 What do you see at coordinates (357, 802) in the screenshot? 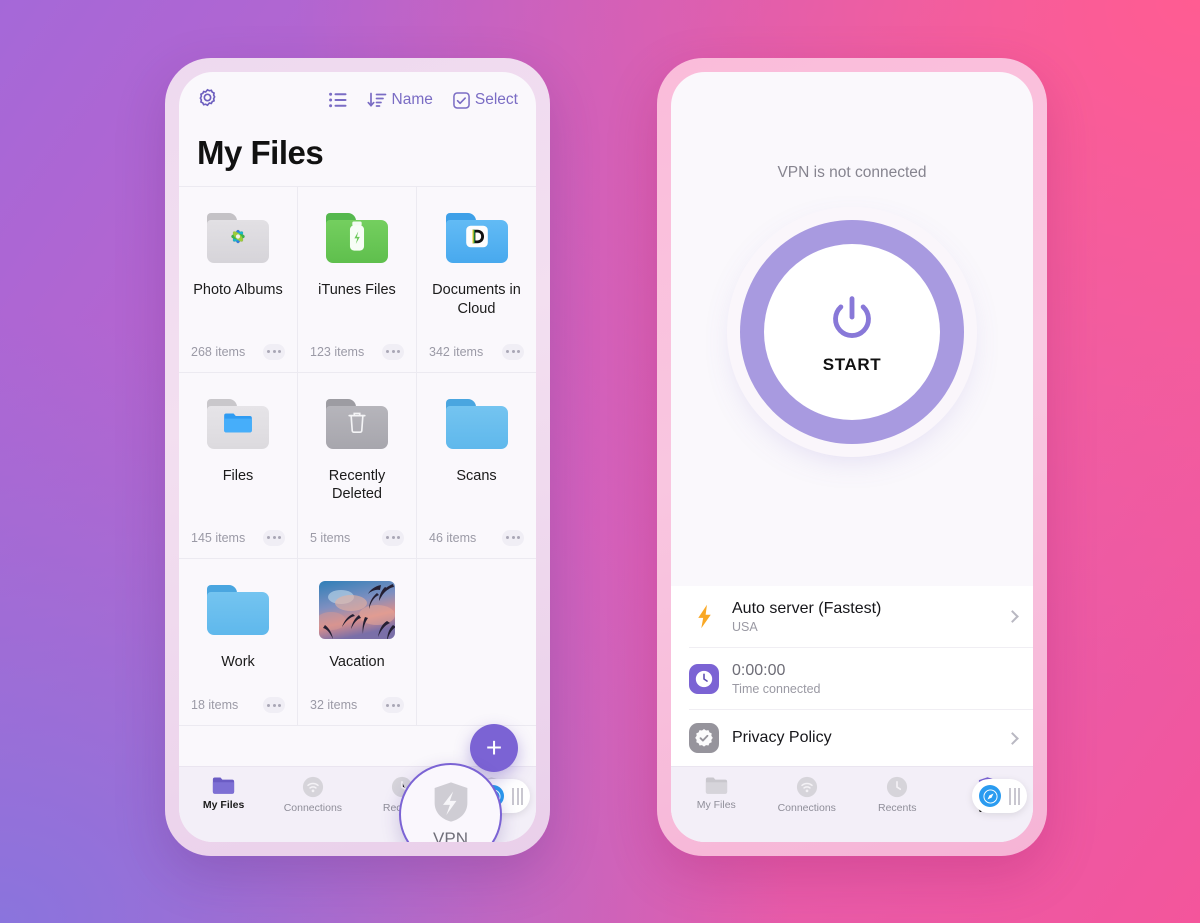
I see `left-tab-bar: My Files Connections VPN` at bounding box center [357, 802].